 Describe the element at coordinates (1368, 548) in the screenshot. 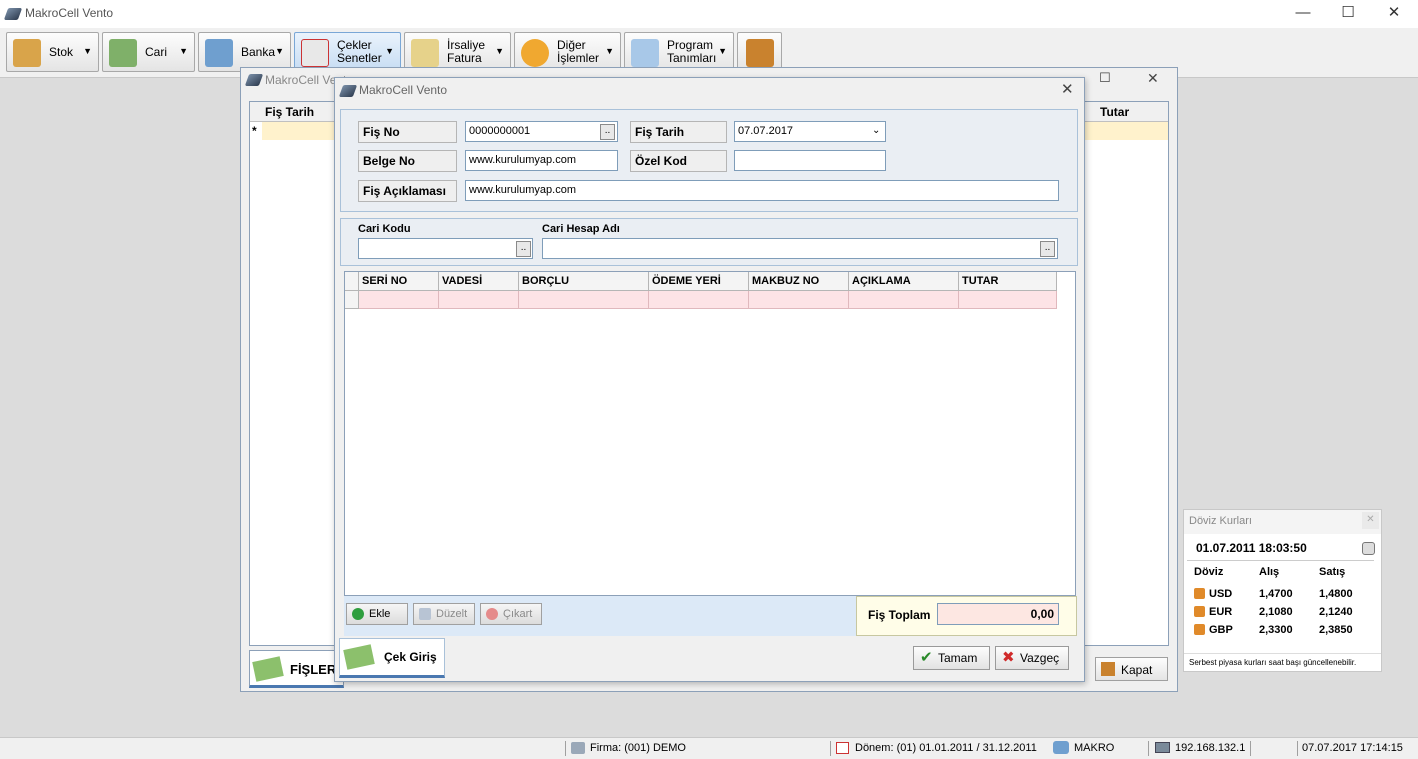

I see `globe-refresh-icon` at that location.